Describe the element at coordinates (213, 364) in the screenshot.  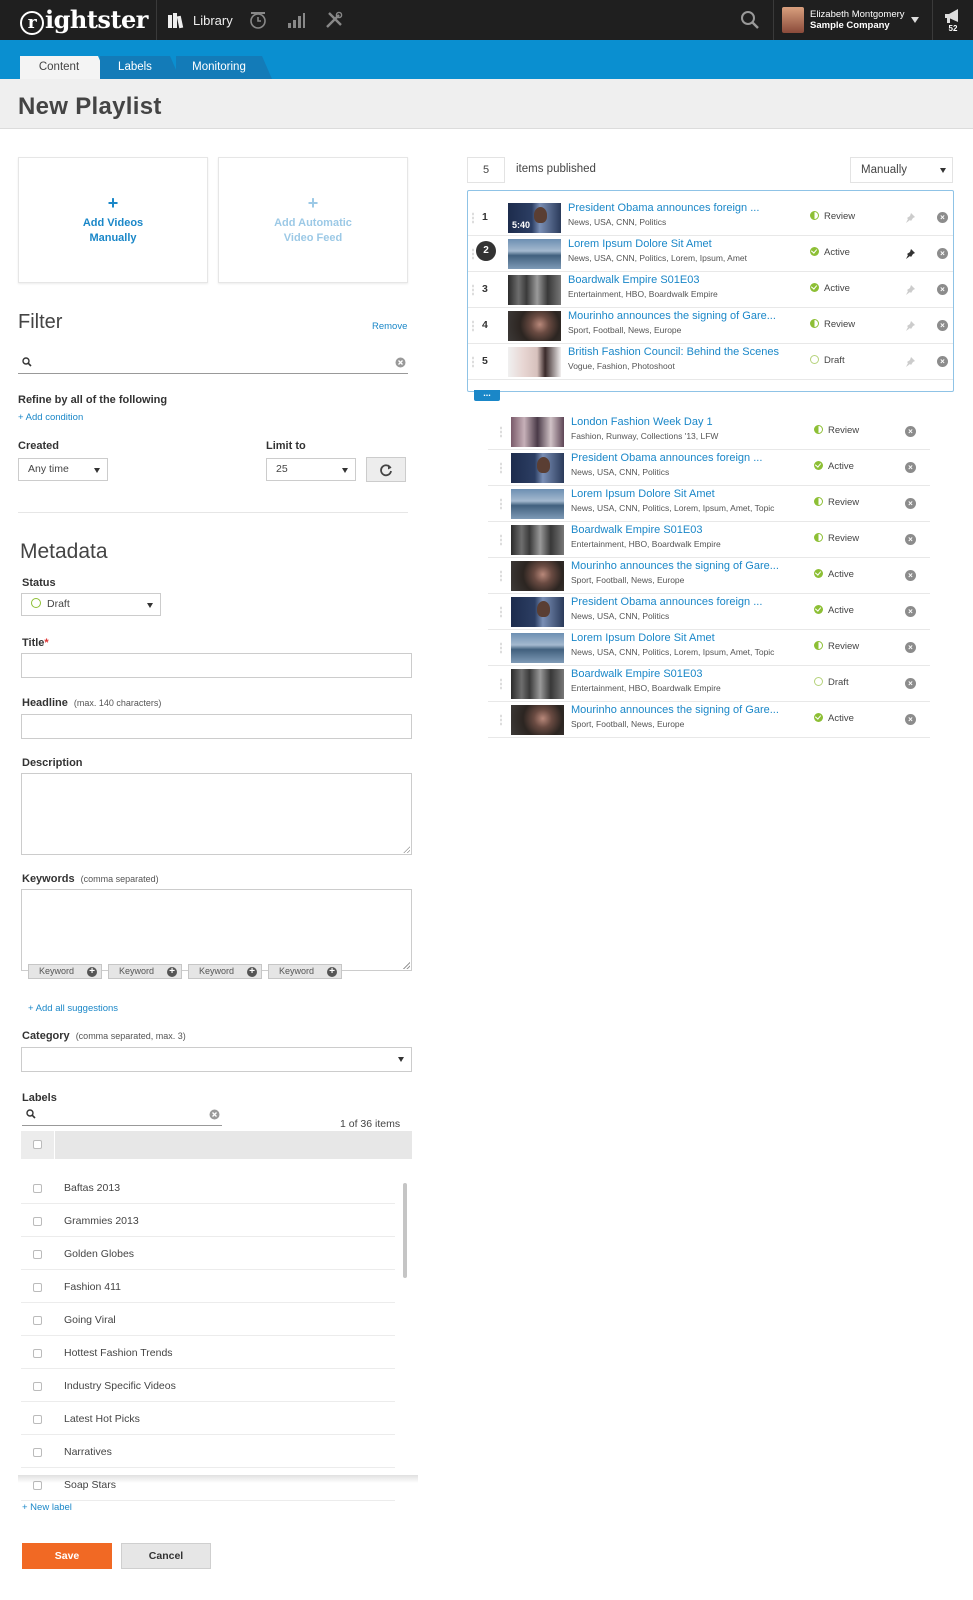
I see `filter-search-input` at that location.